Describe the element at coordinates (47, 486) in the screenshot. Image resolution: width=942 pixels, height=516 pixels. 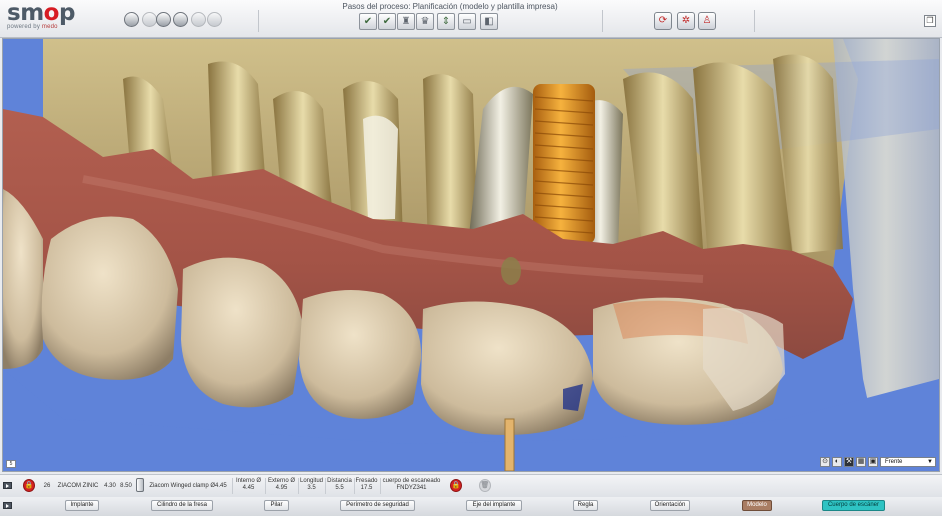
I see `implant-position: 26` at that location.